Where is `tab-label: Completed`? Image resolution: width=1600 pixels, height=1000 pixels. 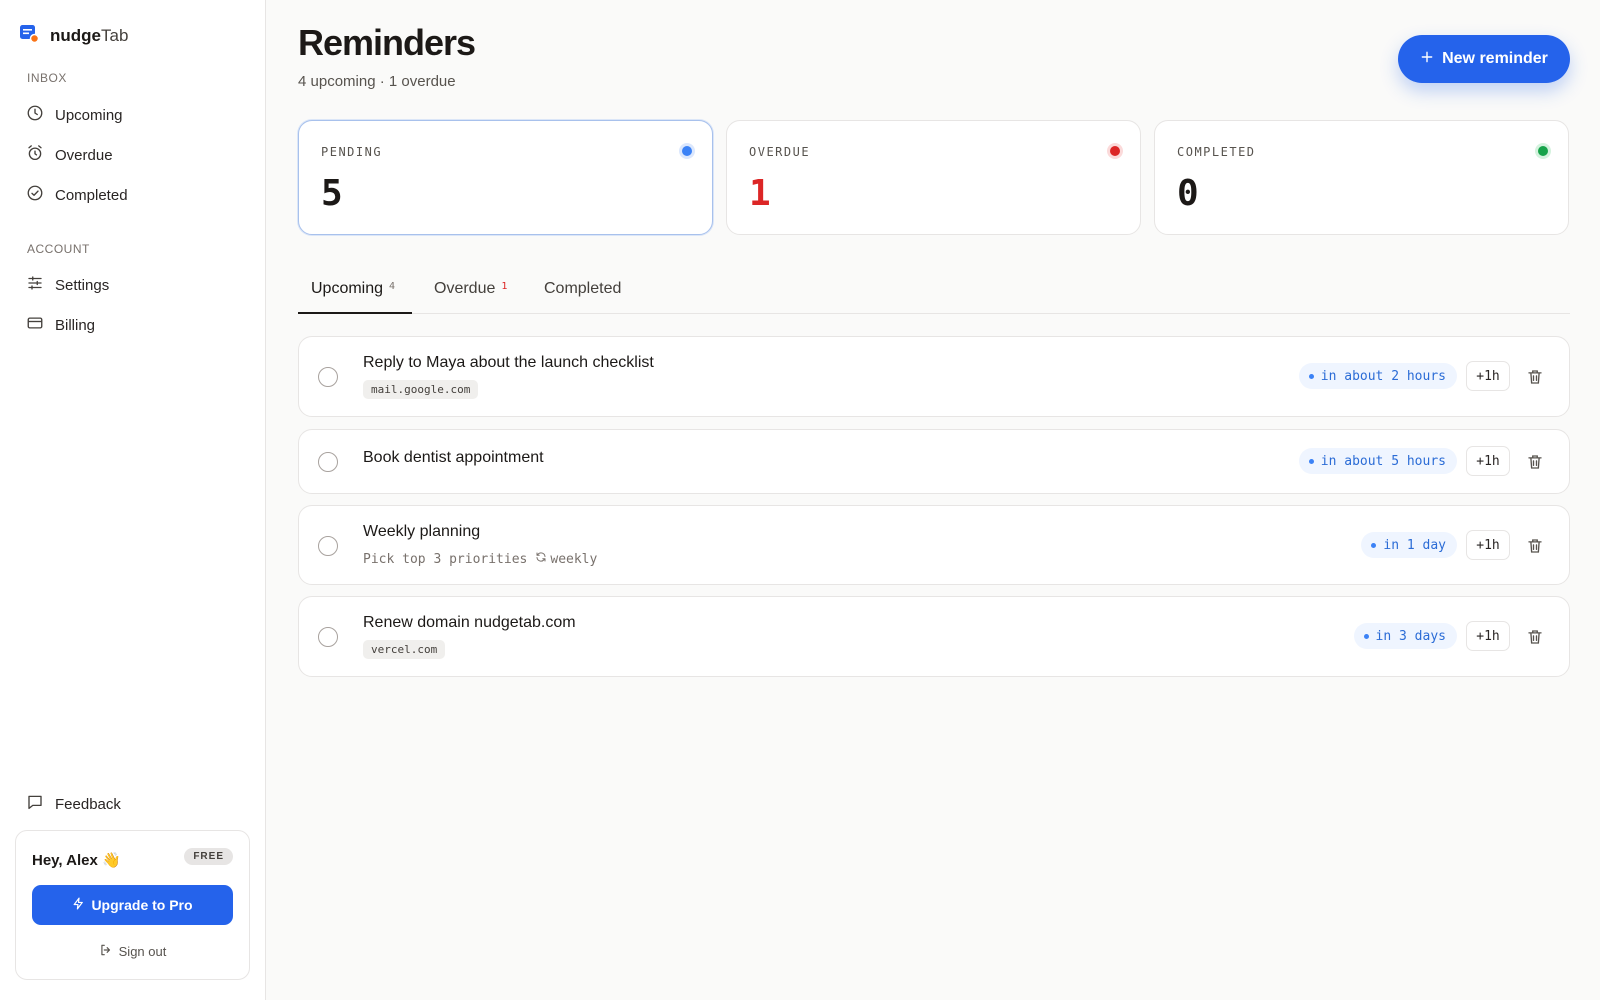 tab-label: Completed is located at coordinates (583, 288).